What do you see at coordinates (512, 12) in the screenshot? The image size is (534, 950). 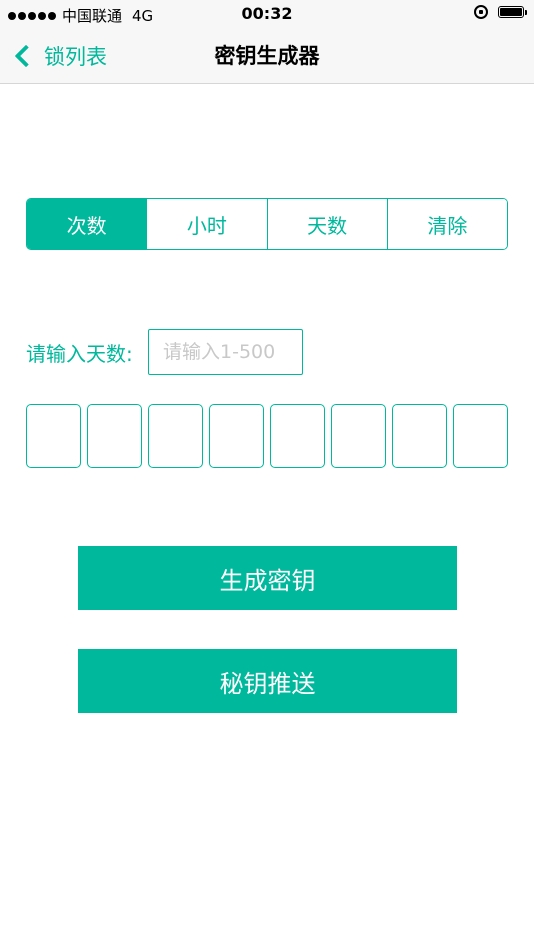 I see `battery-icon` at bounding box center [512, 12].